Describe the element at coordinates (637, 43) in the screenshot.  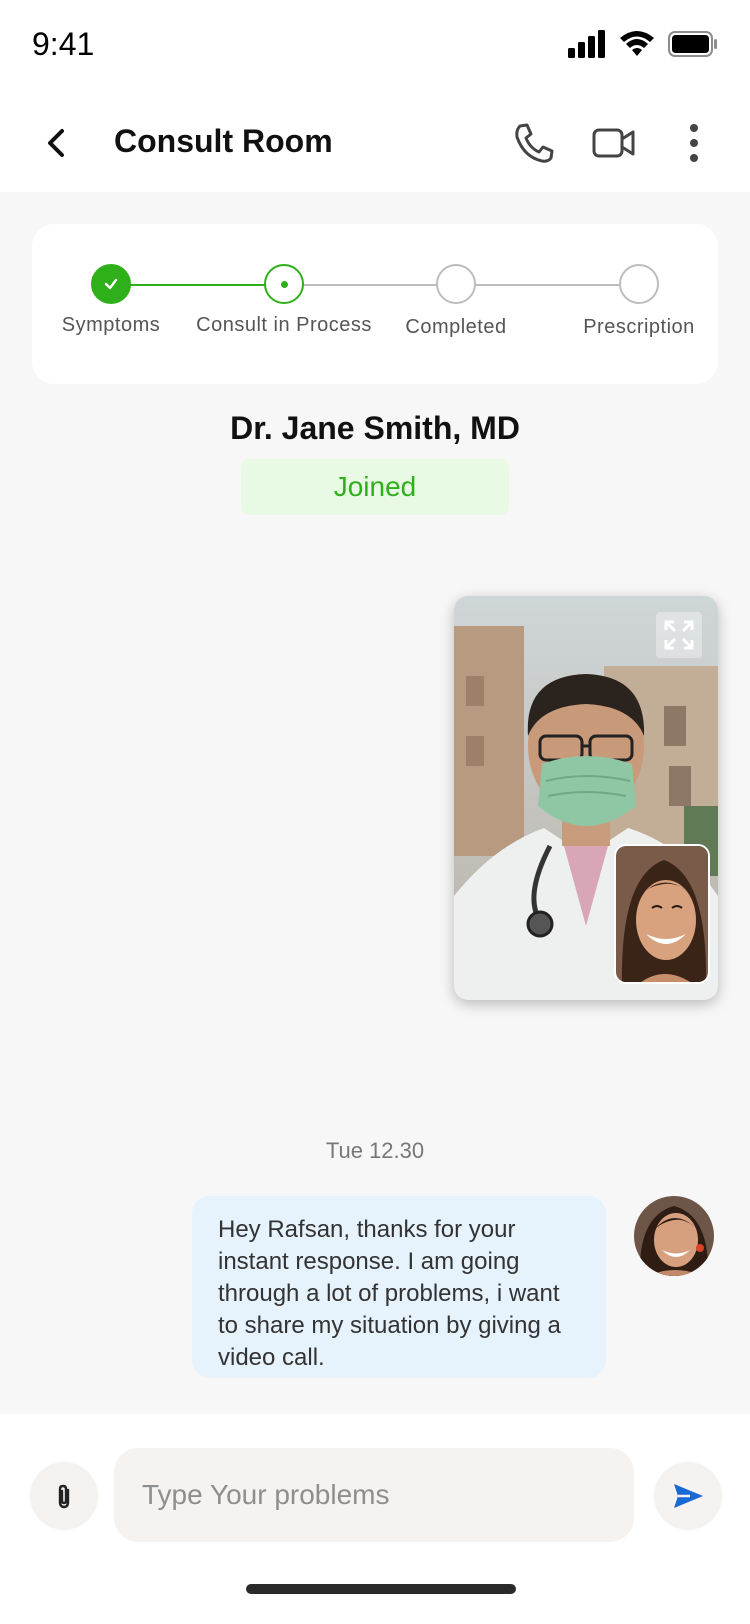
I see `wifi-icon` at that location.